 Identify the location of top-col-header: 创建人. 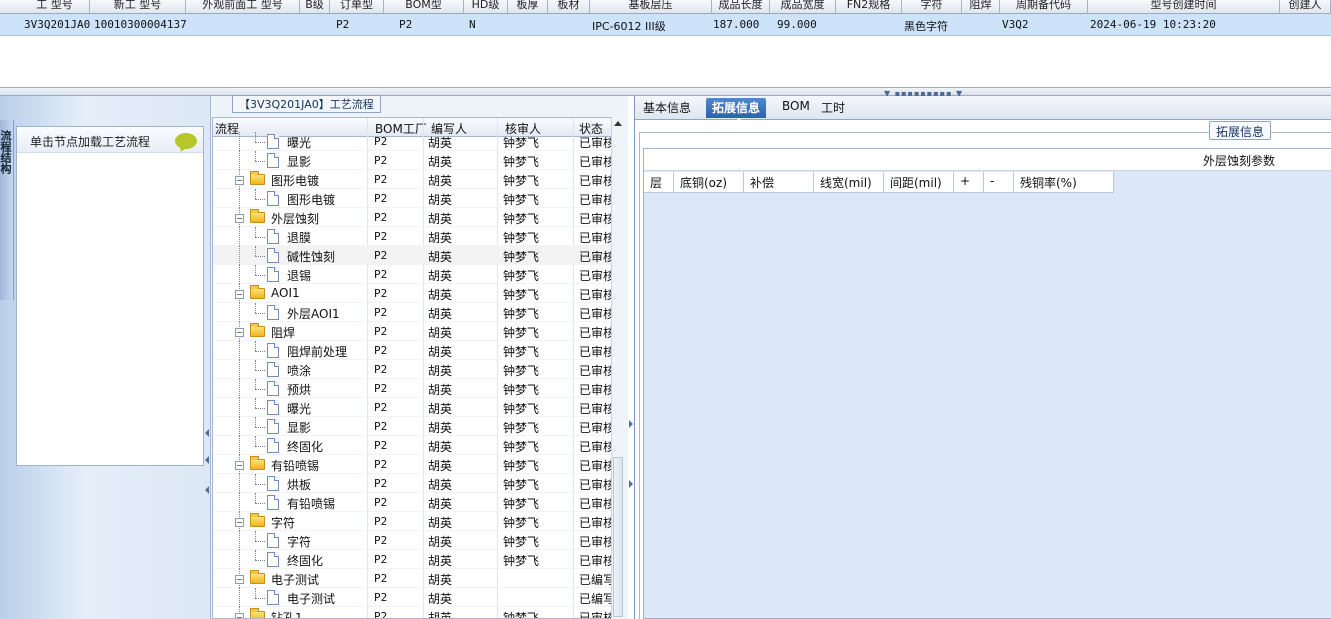
(1305, 7).